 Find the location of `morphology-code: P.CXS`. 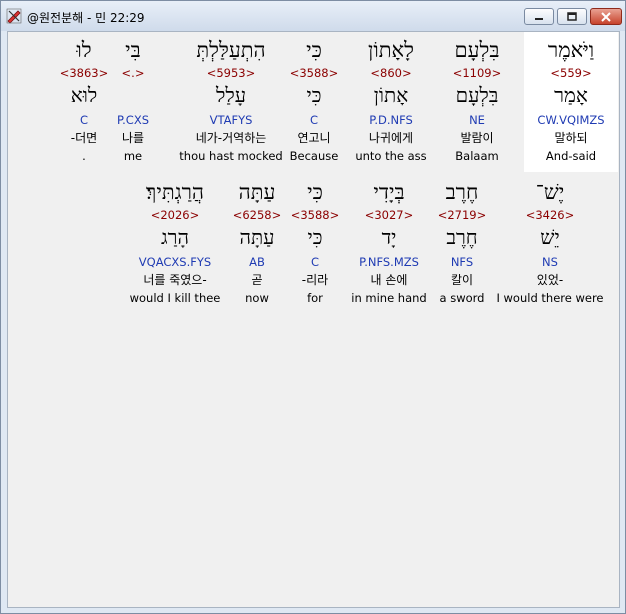

morphology-code: P.CXS is located at coordinates (132, 120).